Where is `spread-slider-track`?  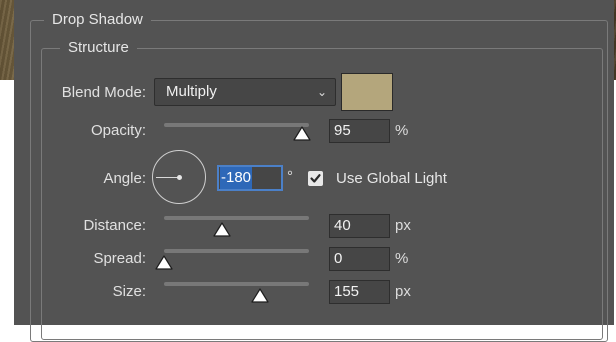
spread-slider-track is located at coordinates (236, 251).